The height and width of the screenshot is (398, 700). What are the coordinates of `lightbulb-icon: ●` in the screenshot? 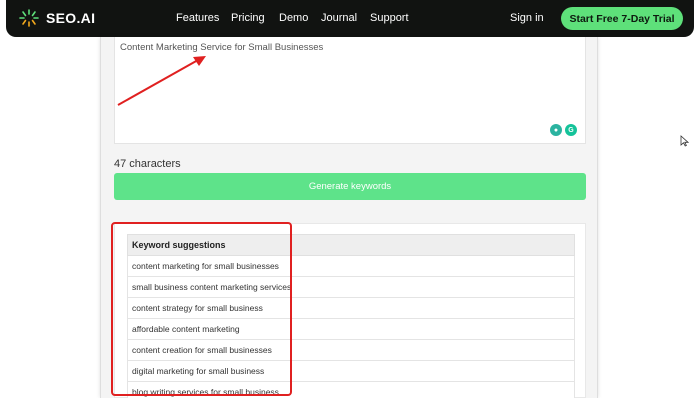 It's located at (556, 130).